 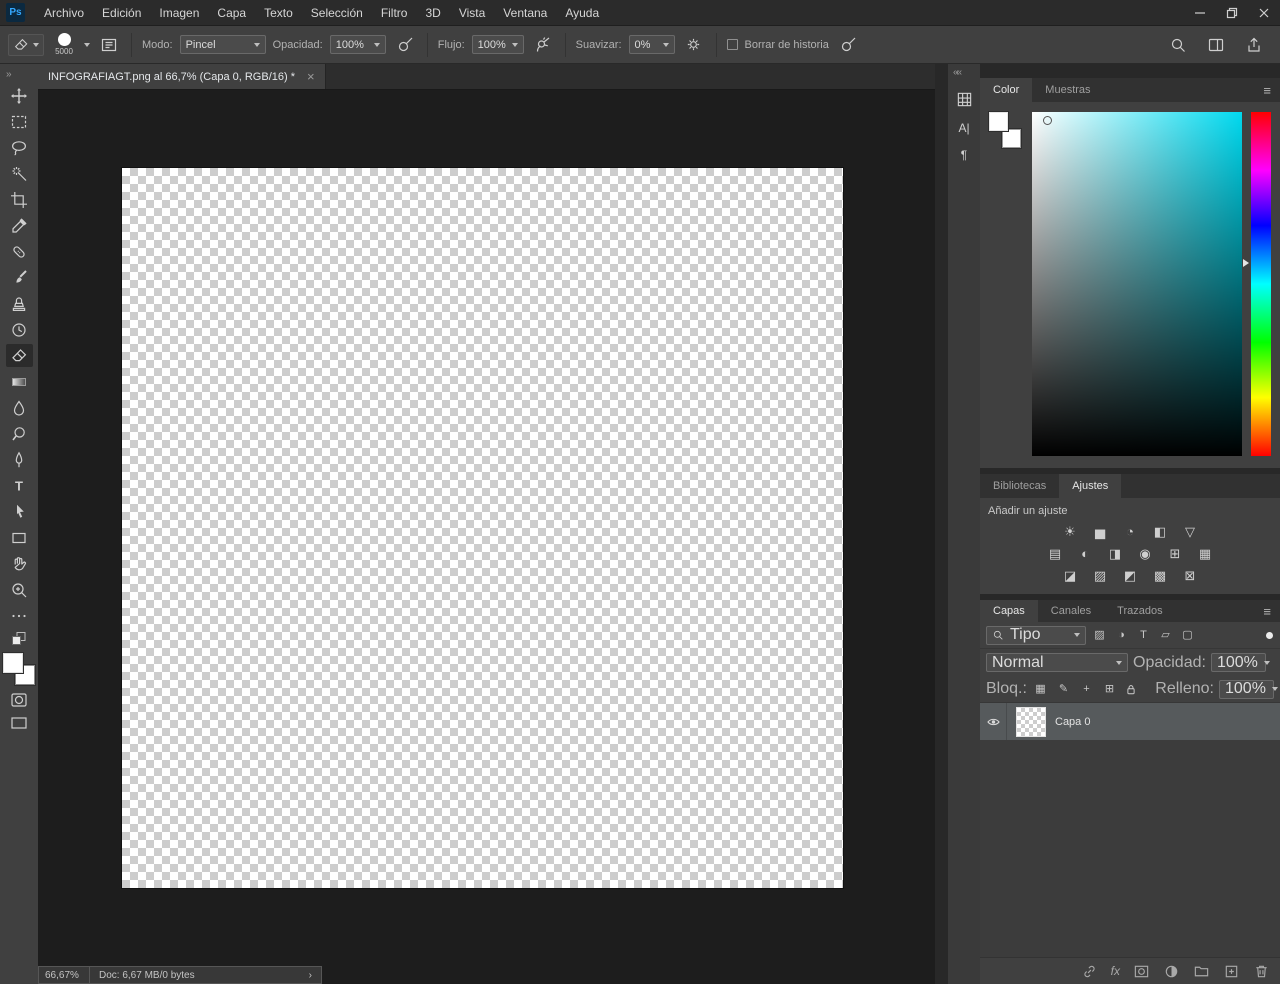 I want to click on menu-seleccion: Selección, so click(x=337, y=13).